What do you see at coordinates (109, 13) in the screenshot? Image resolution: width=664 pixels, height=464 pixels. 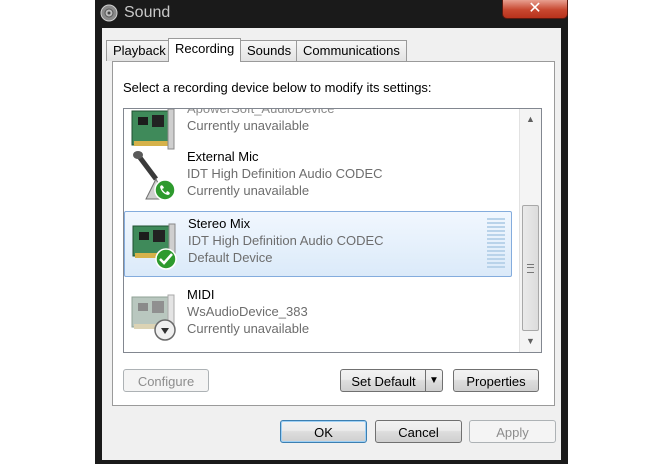 I see `speaker-icon` at bounding box center [109, 13].